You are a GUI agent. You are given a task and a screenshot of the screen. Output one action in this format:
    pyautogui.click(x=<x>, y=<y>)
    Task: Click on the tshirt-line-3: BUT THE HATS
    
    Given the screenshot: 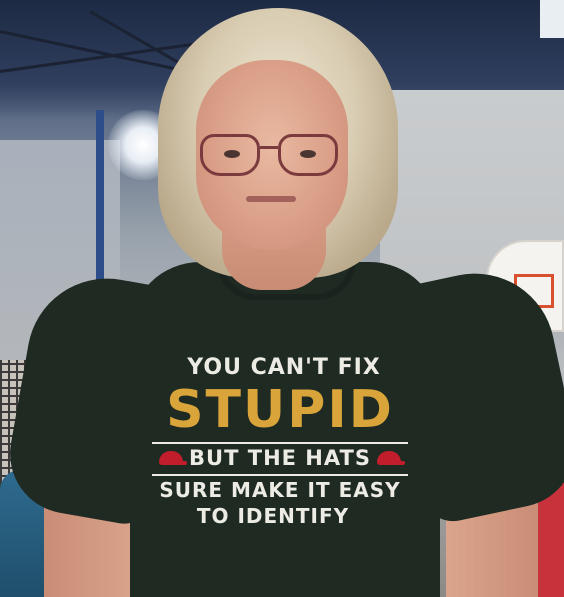 What is the action you would take?
    pyautogui.click(x=280, y=458)
    